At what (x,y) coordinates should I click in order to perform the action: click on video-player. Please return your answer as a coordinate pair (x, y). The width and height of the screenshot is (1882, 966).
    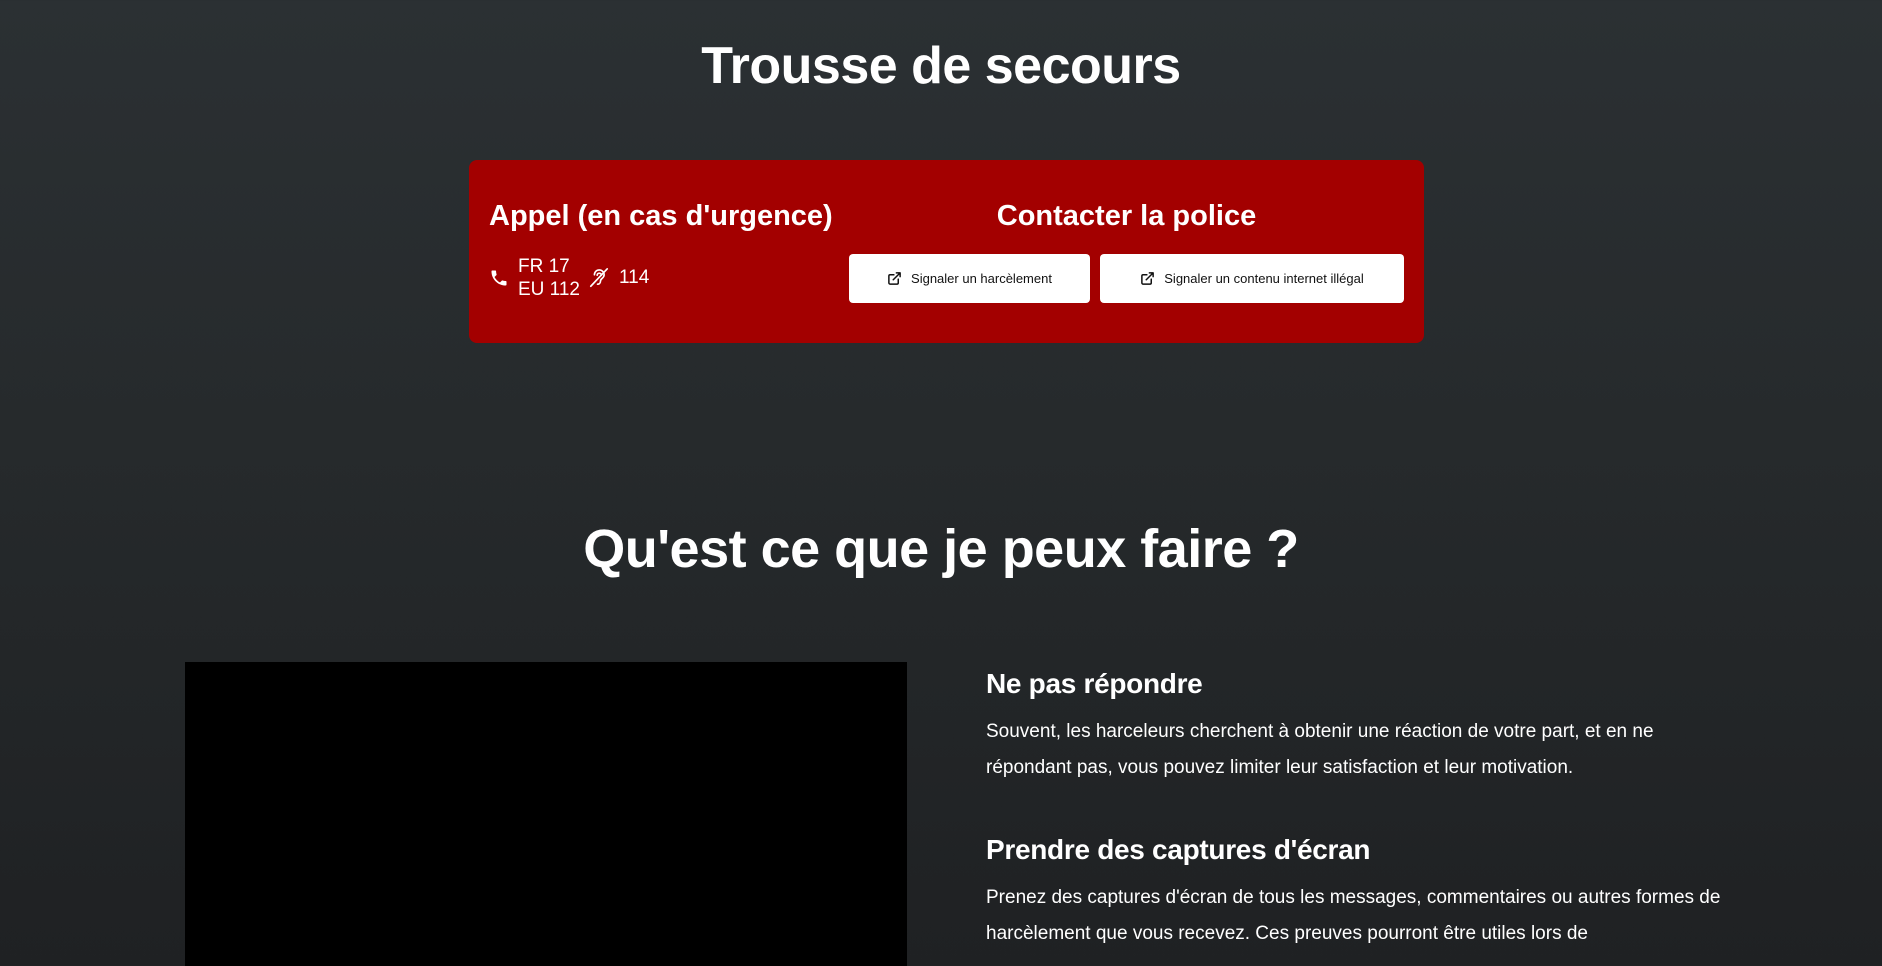
    Looking at the image, I should click on (546, 814).